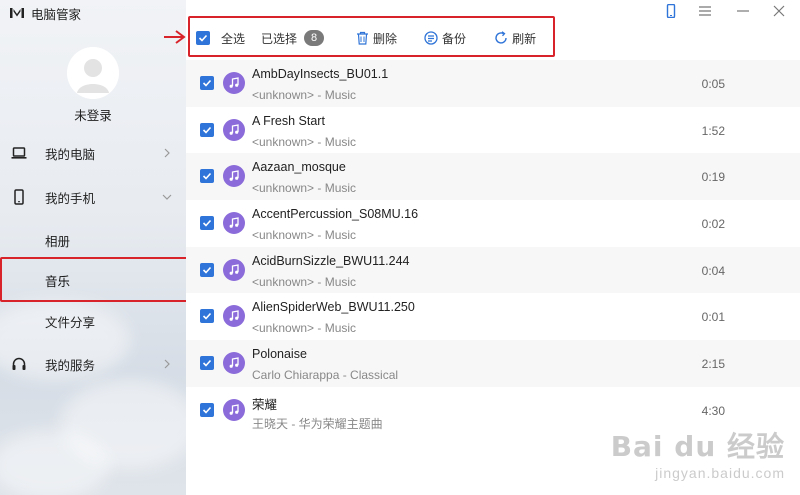 This screenshot has height=495, width=800. What do you see at coordinates (19, 197) in the screenshot?
I see `phone-icon` at bounding box center [19, 197].